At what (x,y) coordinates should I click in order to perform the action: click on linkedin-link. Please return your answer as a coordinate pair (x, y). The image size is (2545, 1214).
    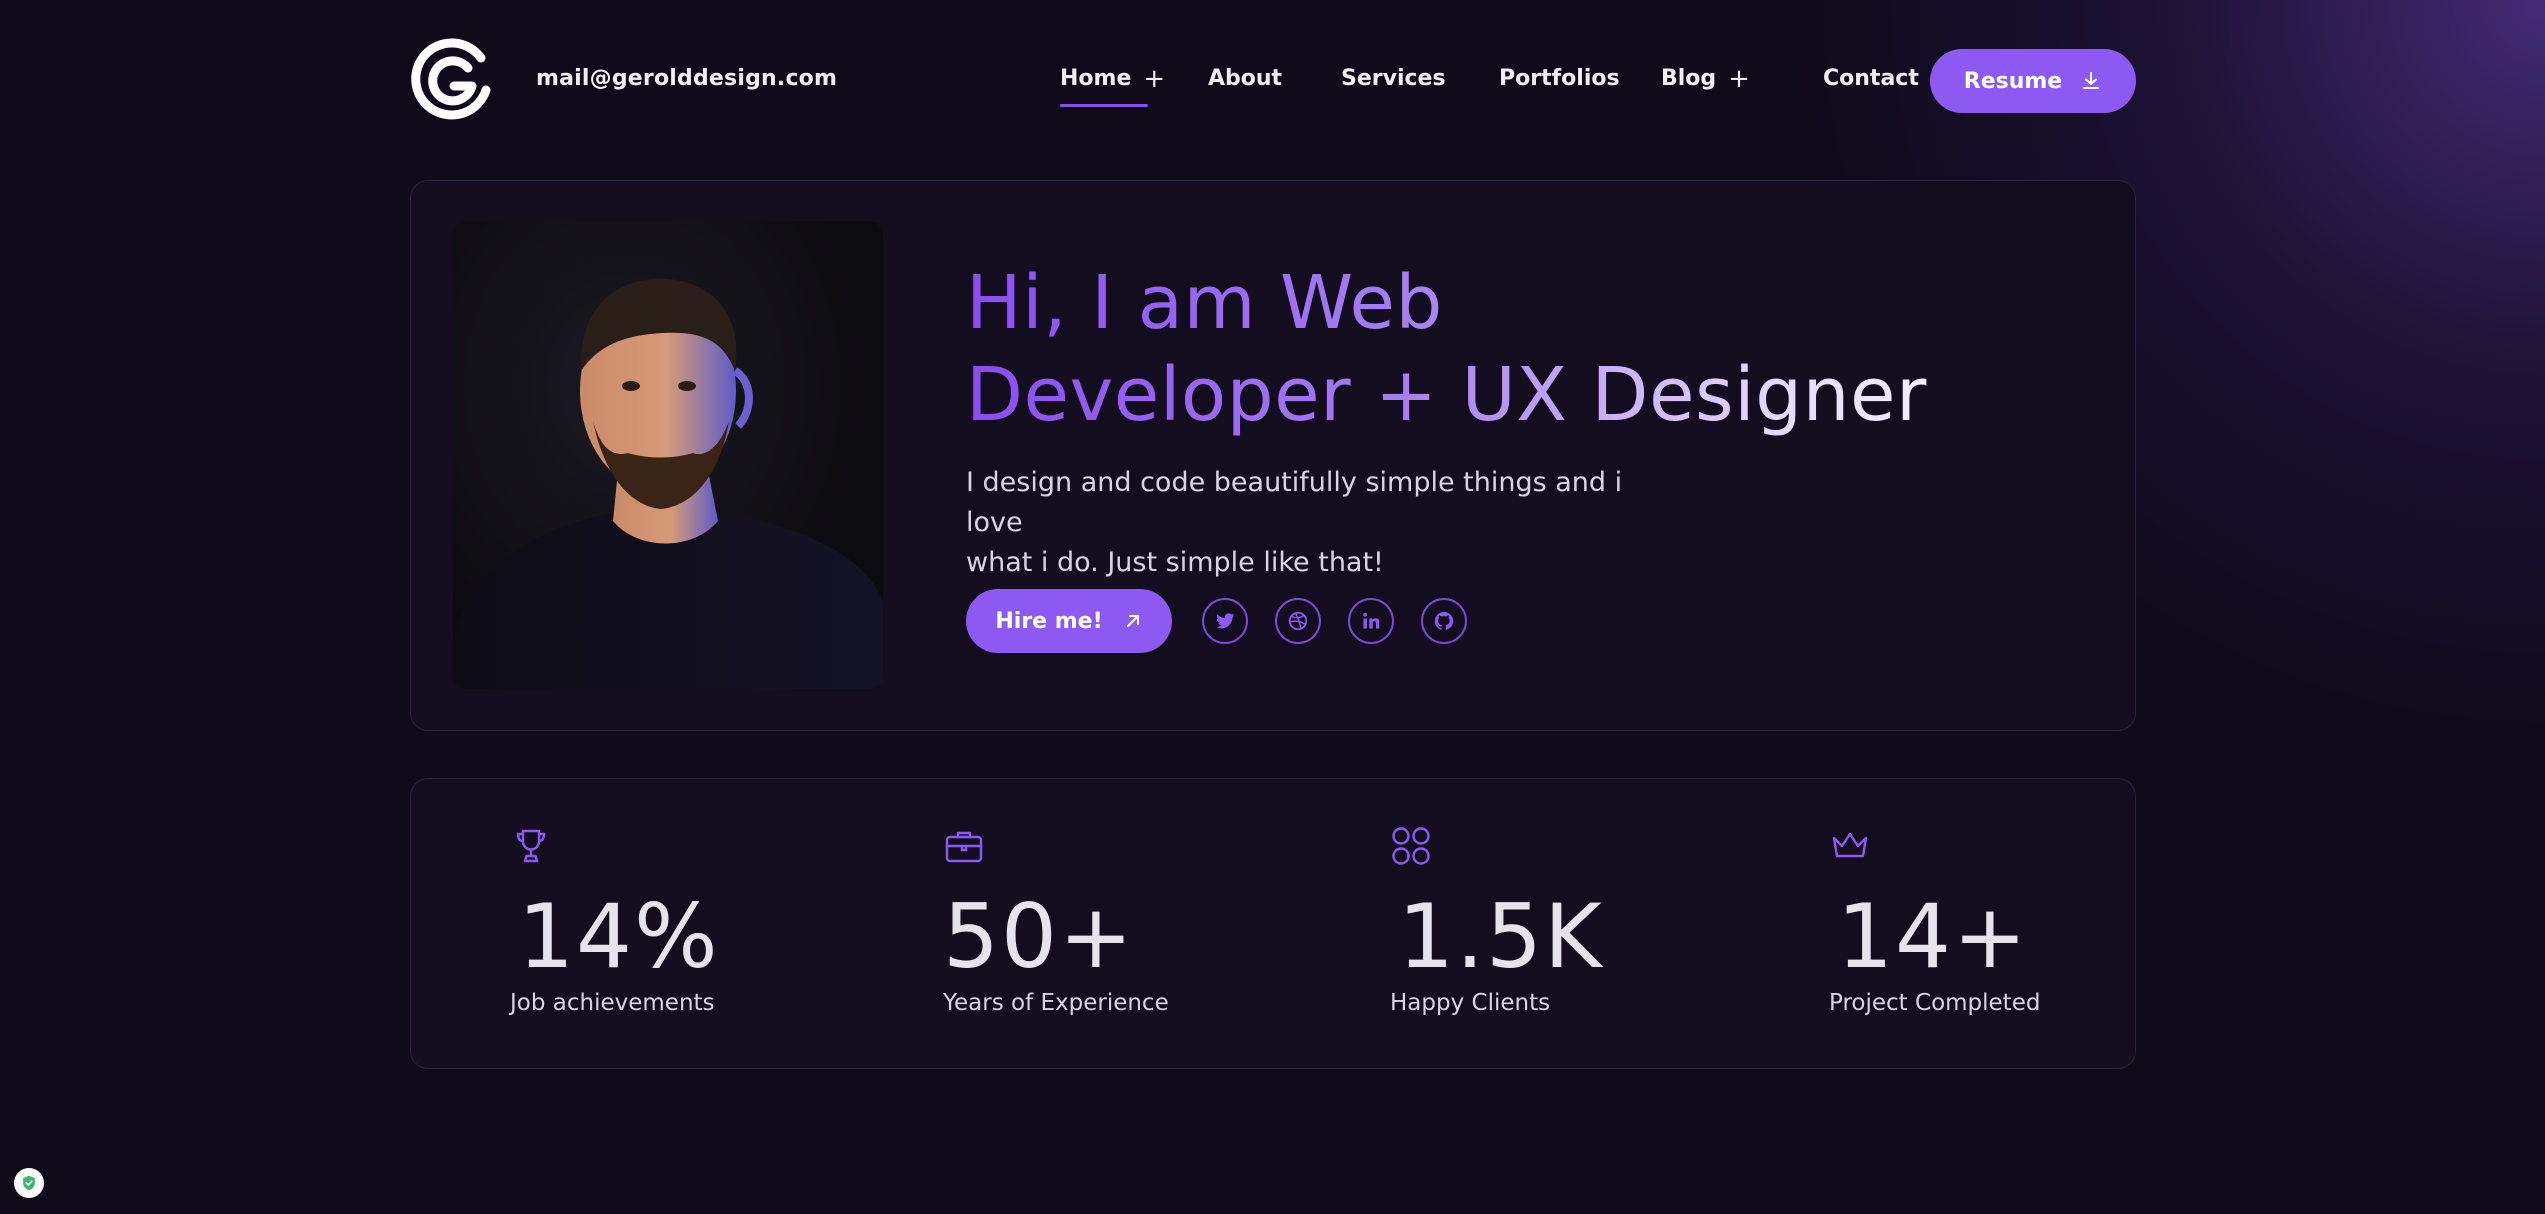
    Looking at the image, I should click on (1371, 621).